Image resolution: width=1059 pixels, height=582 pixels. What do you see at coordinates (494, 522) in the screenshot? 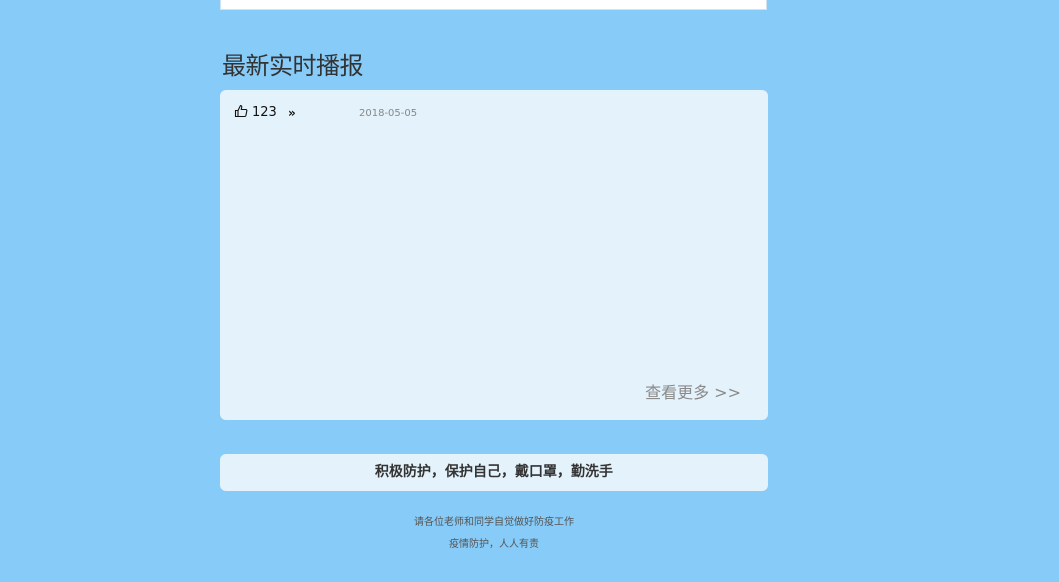
I see `footer-notice-line: 请各位老师和同学自觉做好防疫工作` at bounding box center [494, 522].